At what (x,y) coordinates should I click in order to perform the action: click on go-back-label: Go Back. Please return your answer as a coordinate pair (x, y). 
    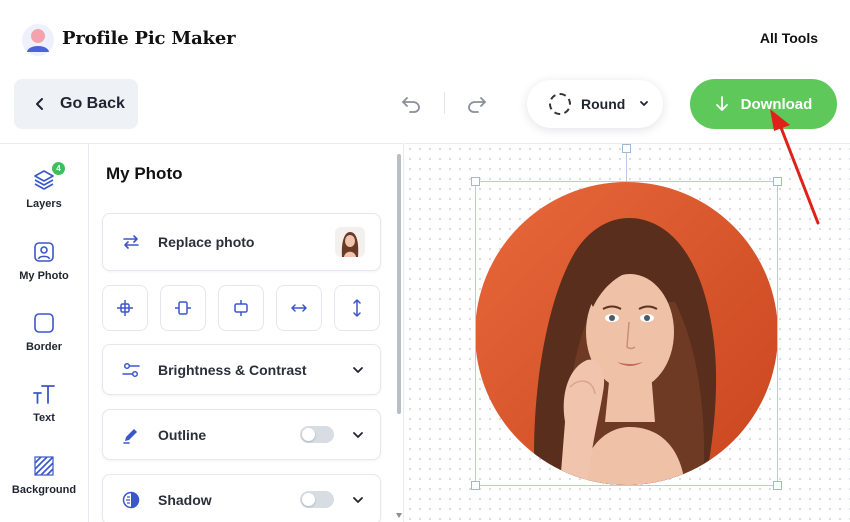
    Looking at the image, I should click on (92, 103).